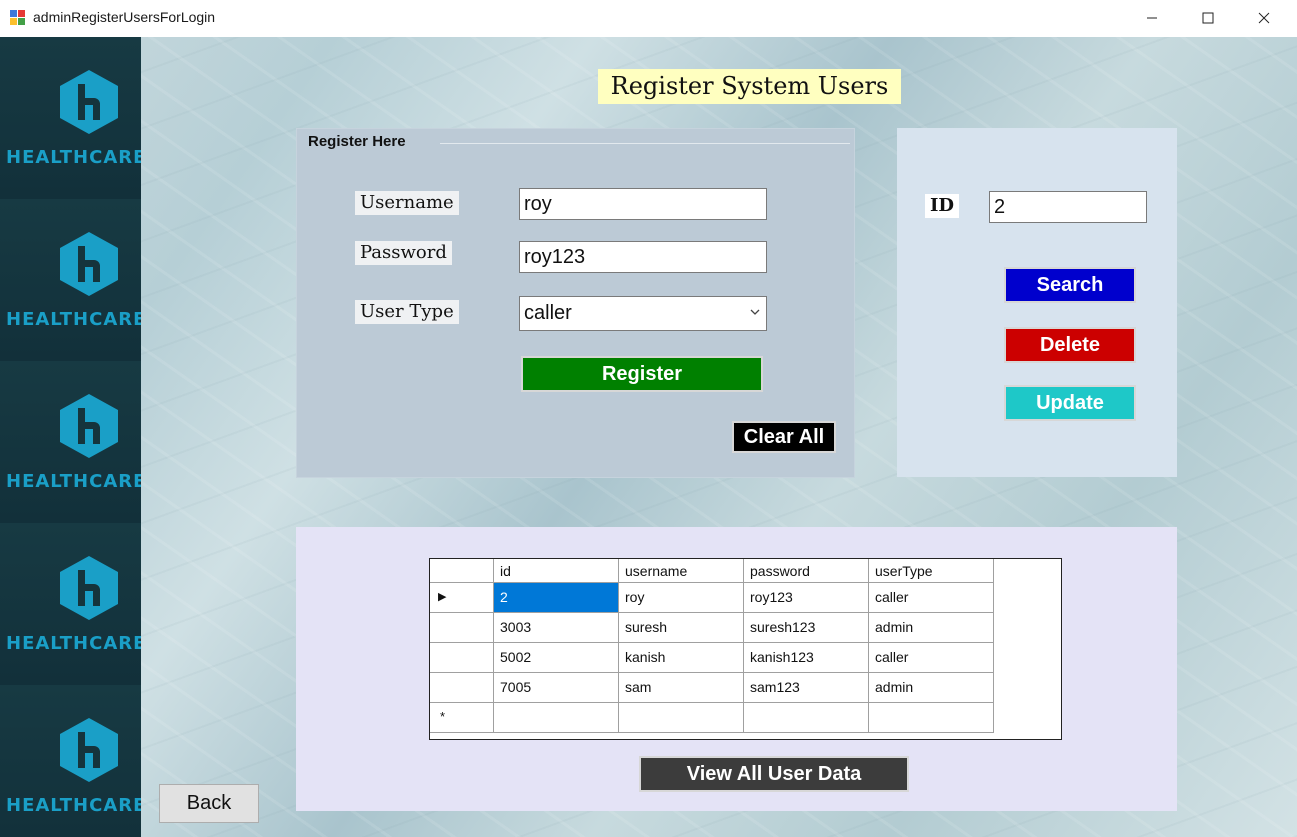 The width and height of the screenshot is (1297, 837). Describe the element at coordinates (407, 203) in the screenshot. I see `username-label: Username` at that location.